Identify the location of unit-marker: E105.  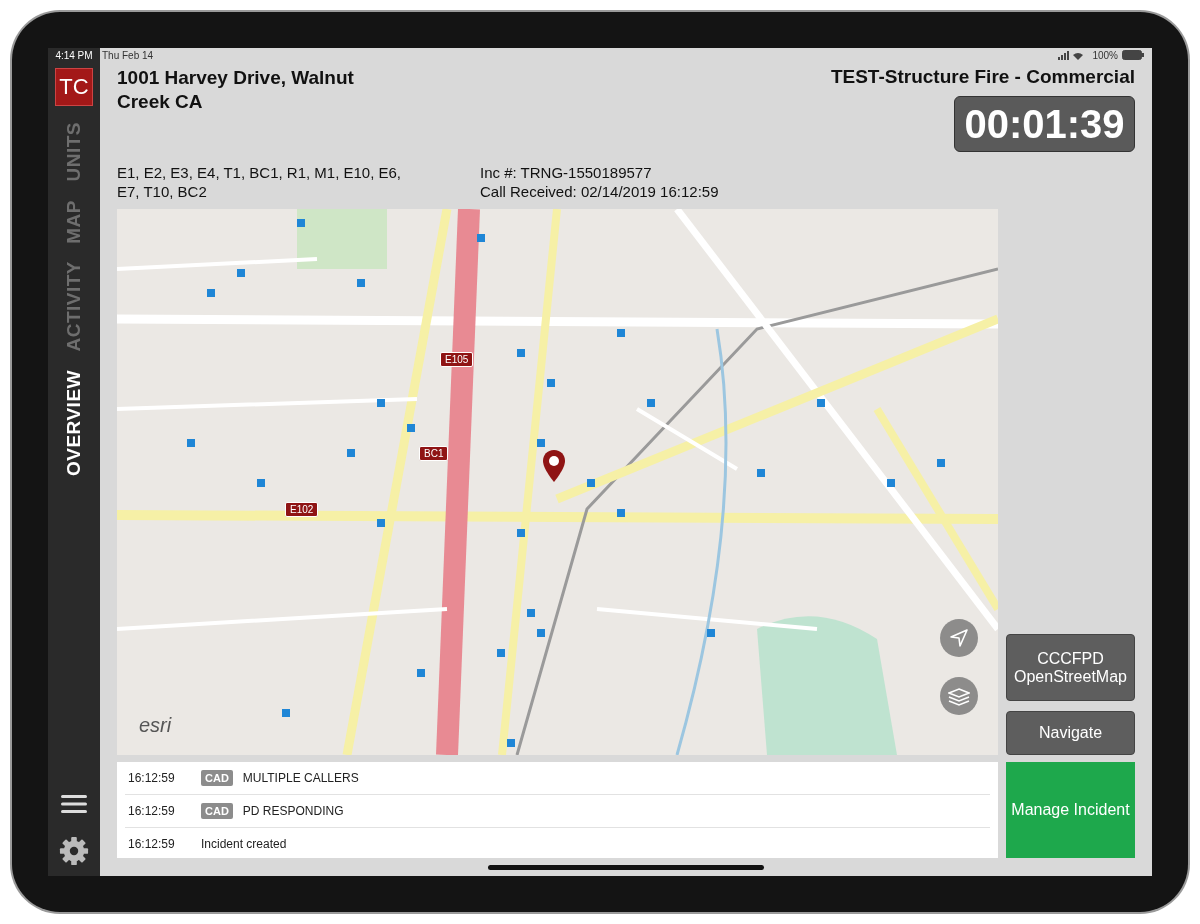
(457, 359).